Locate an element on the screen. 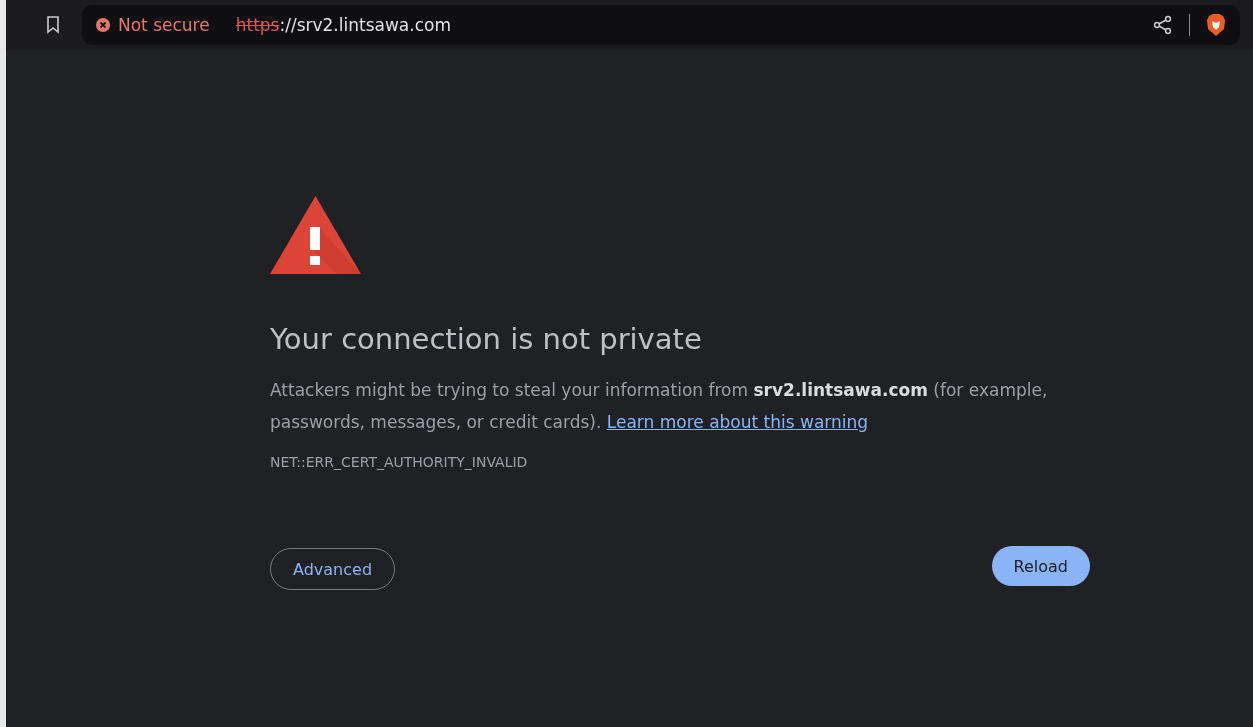  page-title: Your connection is not private is located at coordinates (486, 339).